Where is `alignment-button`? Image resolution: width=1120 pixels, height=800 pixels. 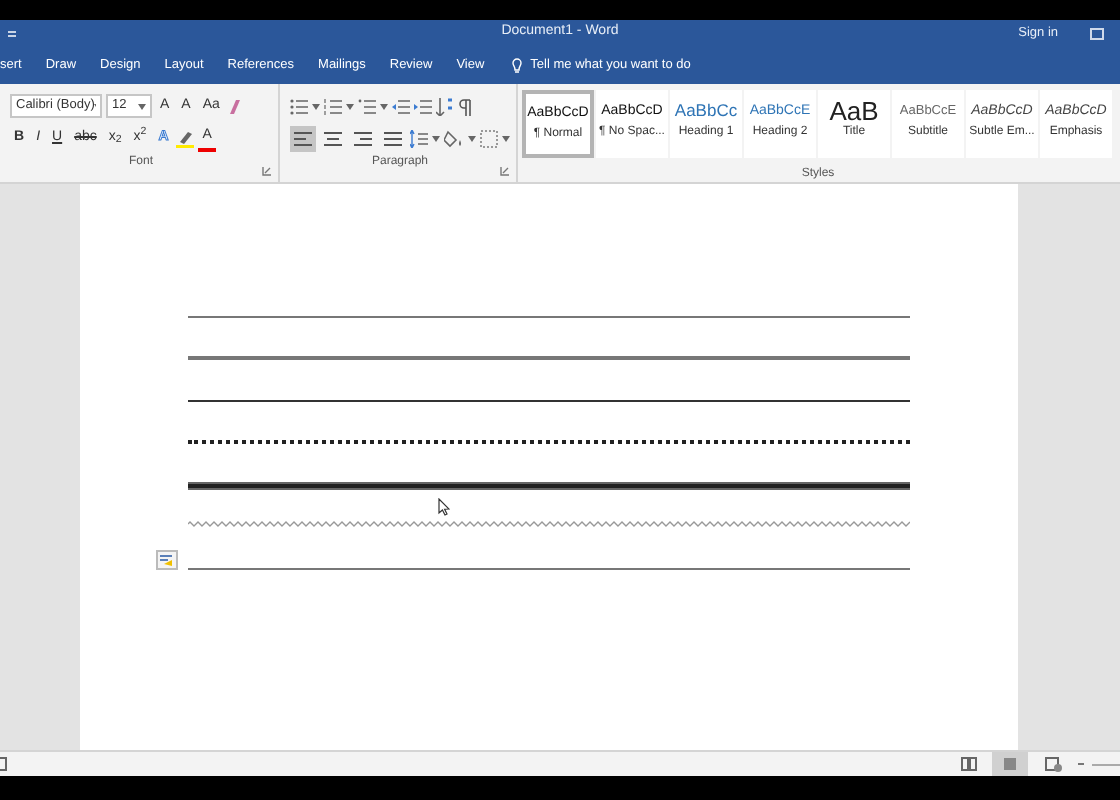 alignment-button is located at coordinates (303, 138).